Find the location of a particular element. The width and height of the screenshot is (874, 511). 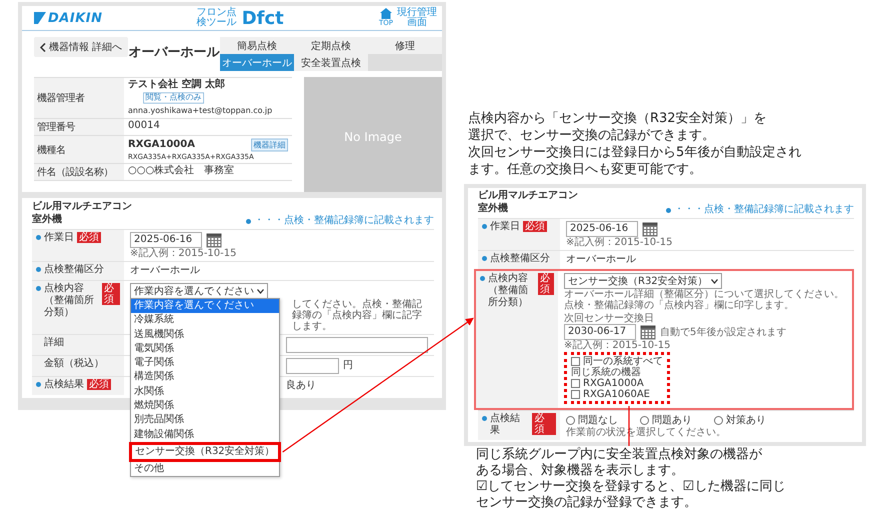

dropdown-option: 冷媒系統 is located at coordinates (205, 320).